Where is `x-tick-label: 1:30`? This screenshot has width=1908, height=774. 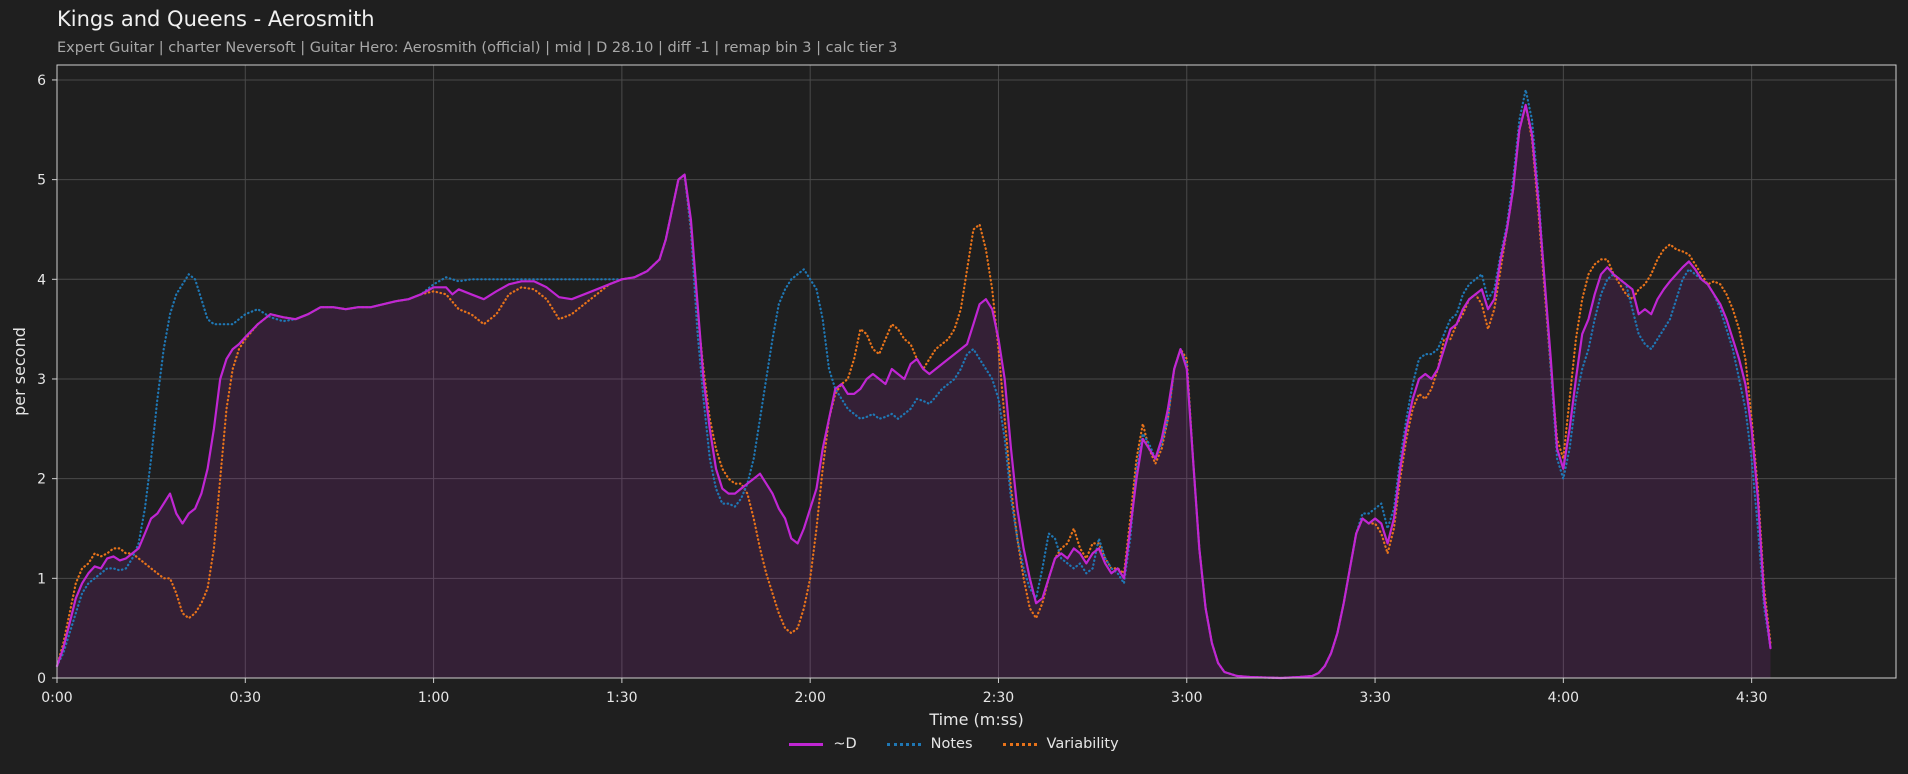
x-tick-label: 1:30 is located at coordinates (621, 698).